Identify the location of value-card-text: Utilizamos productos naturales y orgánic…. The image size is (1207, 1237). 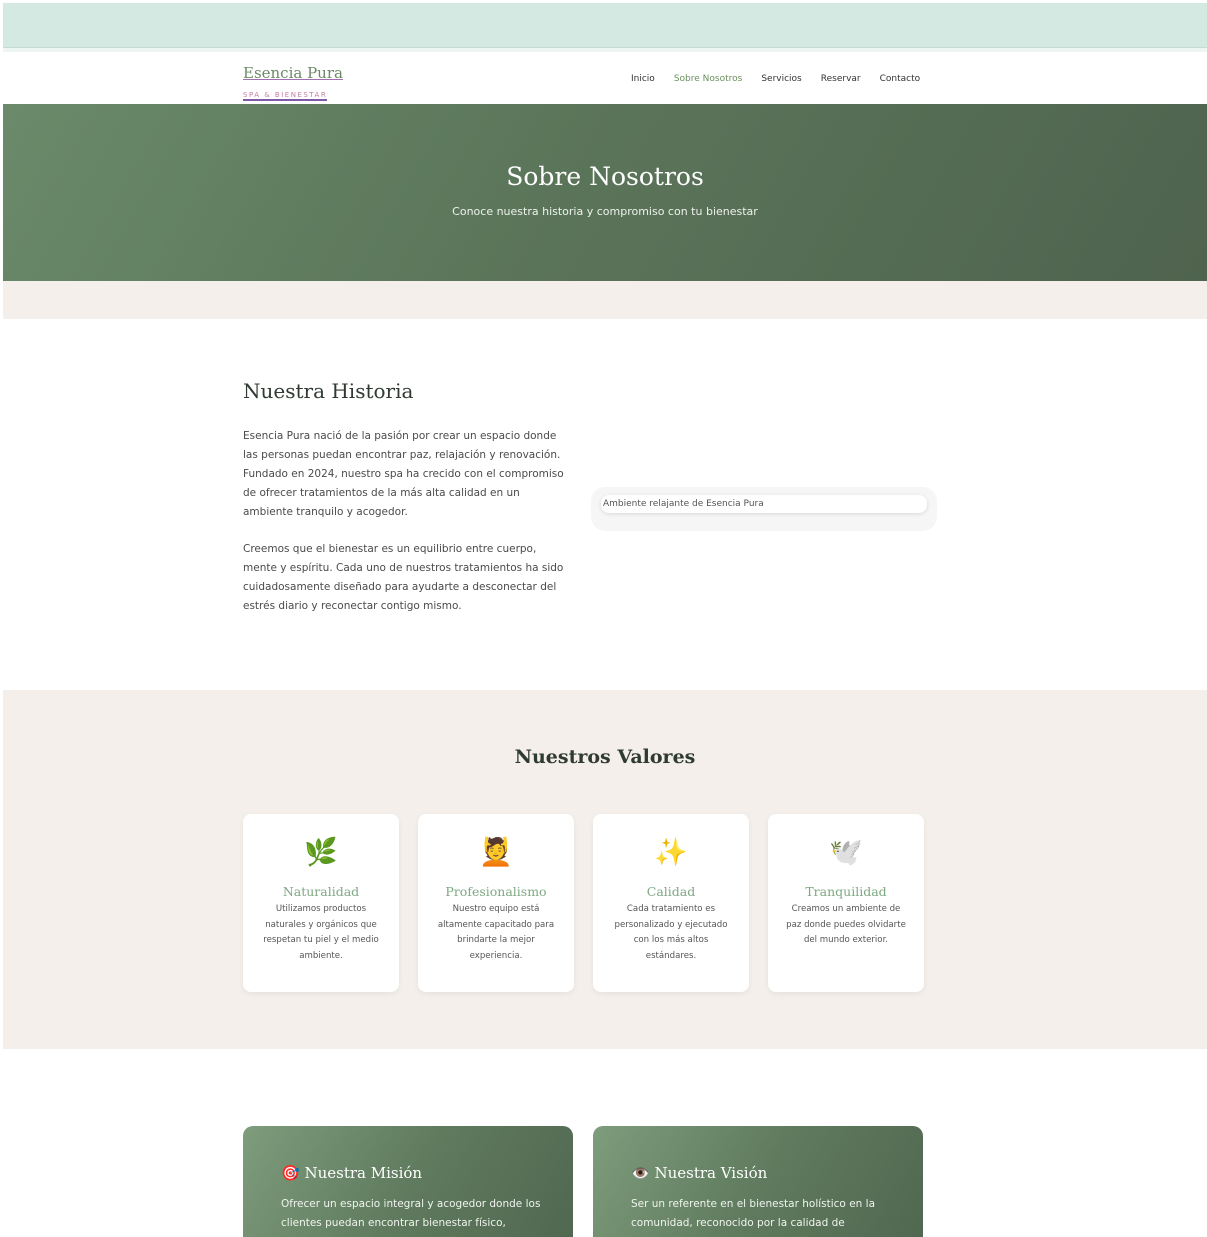
(321, 932).